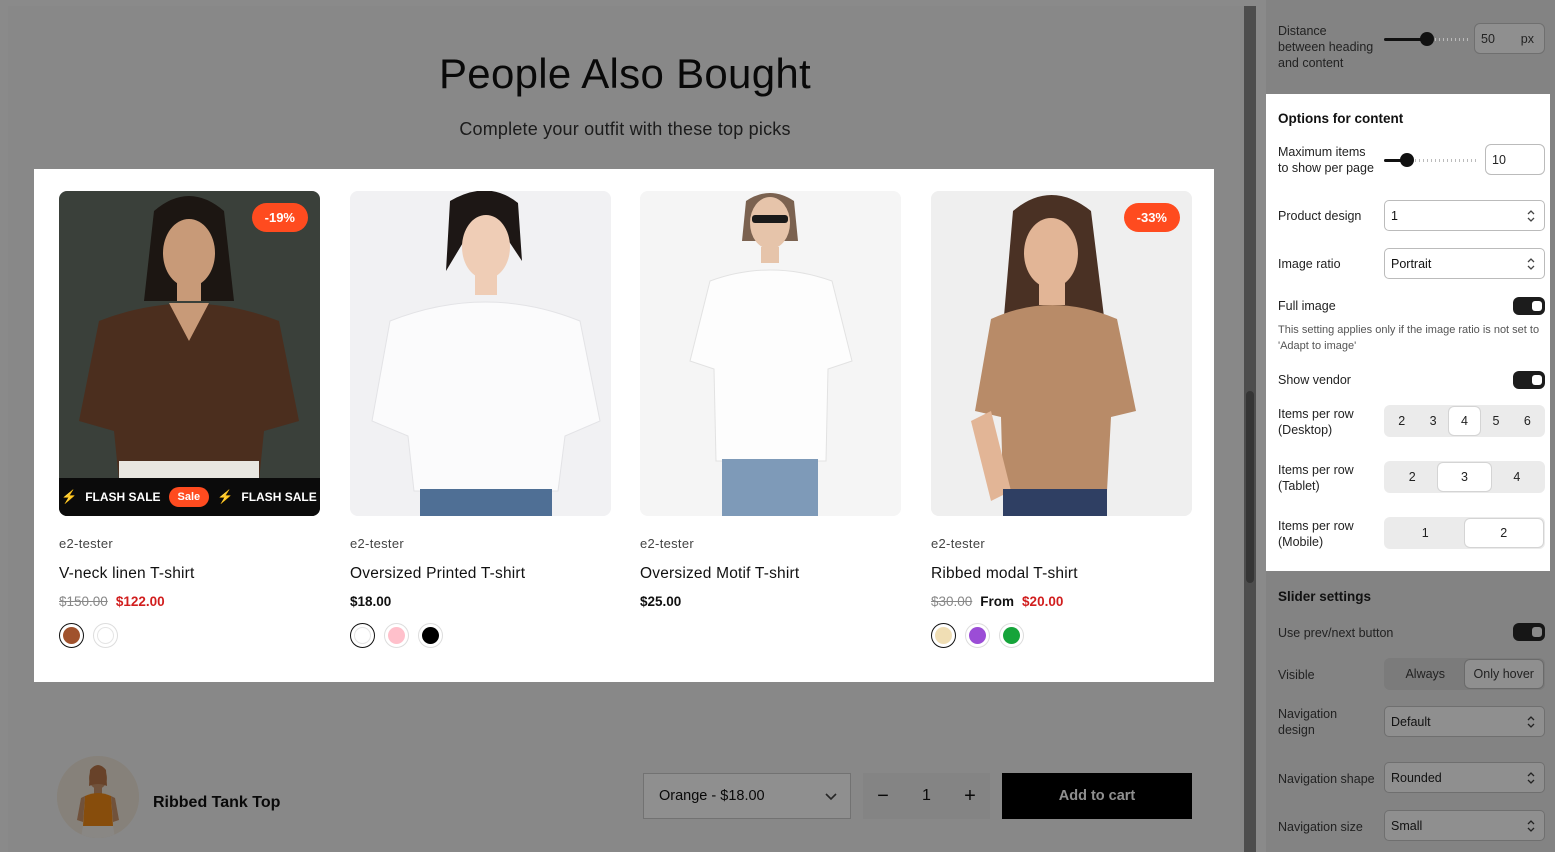  I want to click on visible-segmented: Always Only hover, so click(1464, 674).